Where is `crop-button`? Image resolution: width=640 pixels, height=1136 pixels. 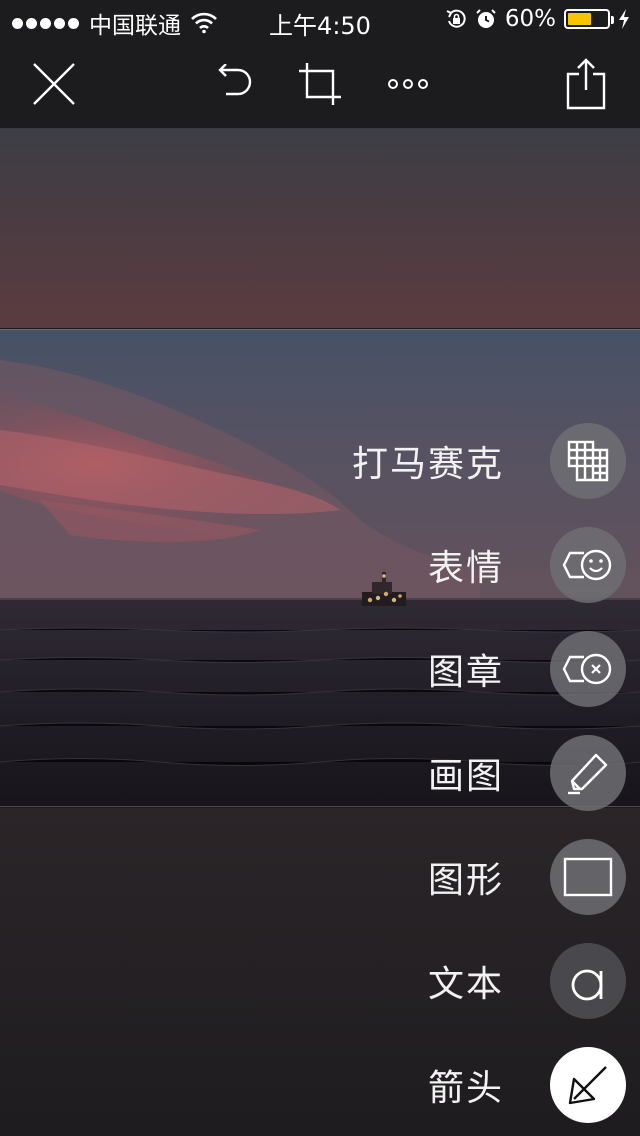
crop-button is located at coordinates (320, 84).